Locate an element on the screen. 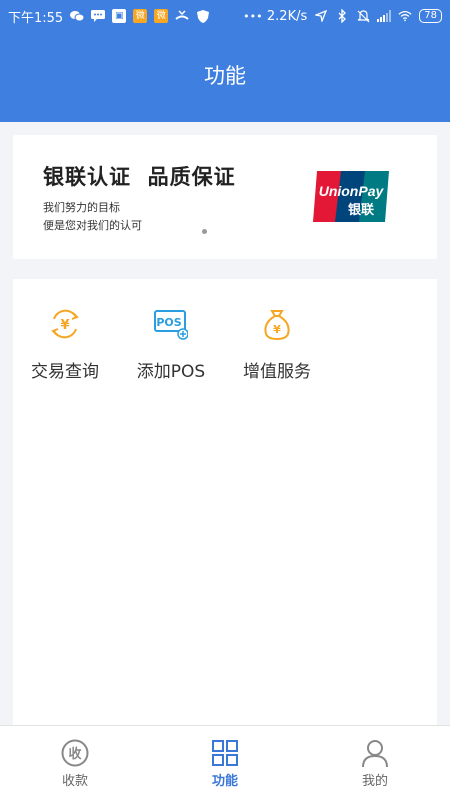  func-add-pos: POS 添加POS is located at coordinates (171, 344).